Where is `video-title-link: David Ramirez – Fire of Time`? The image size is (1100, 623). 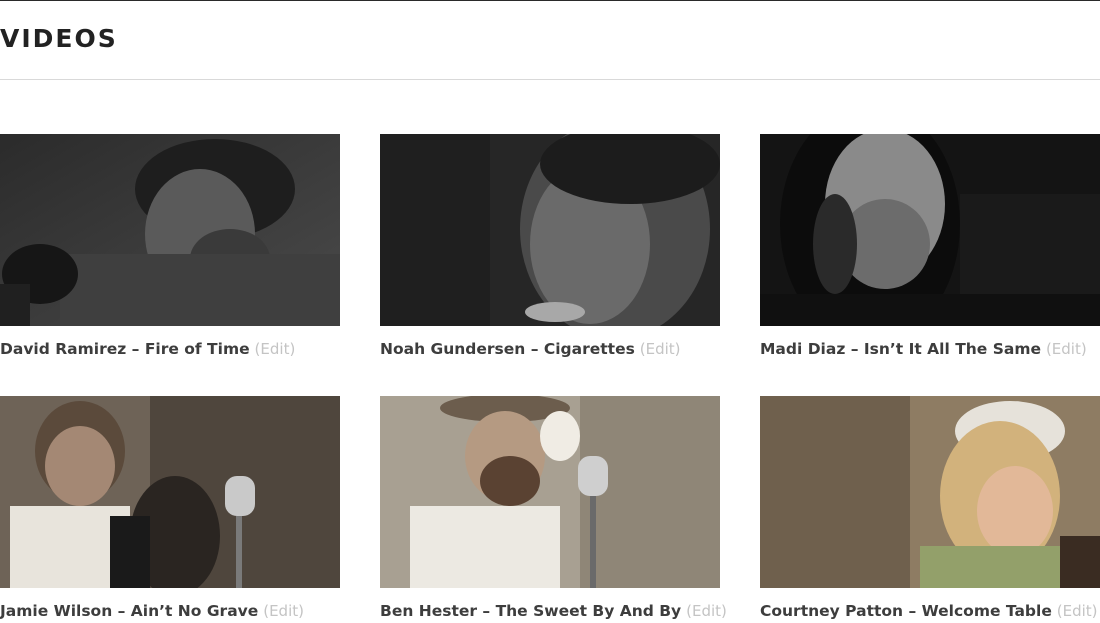 video-title-link: David Ramirez – Fire of Time is located at coordinates (125, 349).